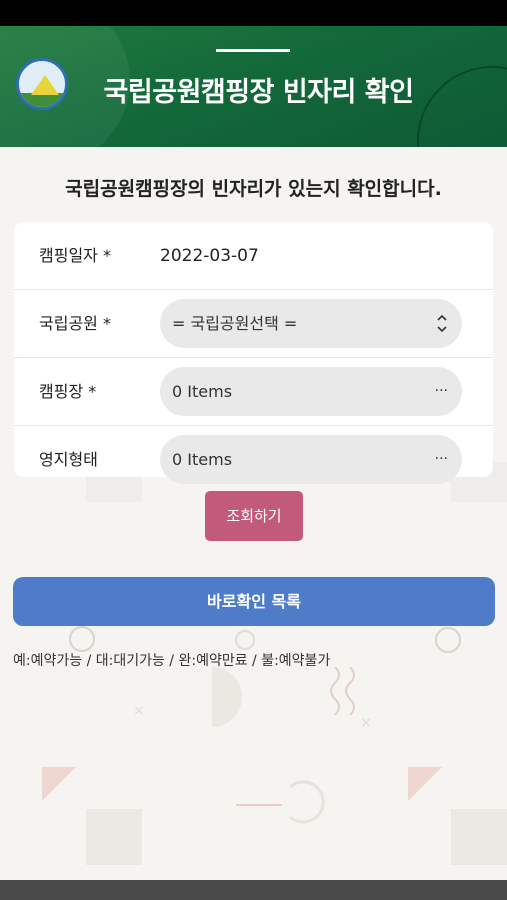  Describe the element at coordinates (75, 323) in the screenshot. I see `park-label: 국립공원 *` at that location.